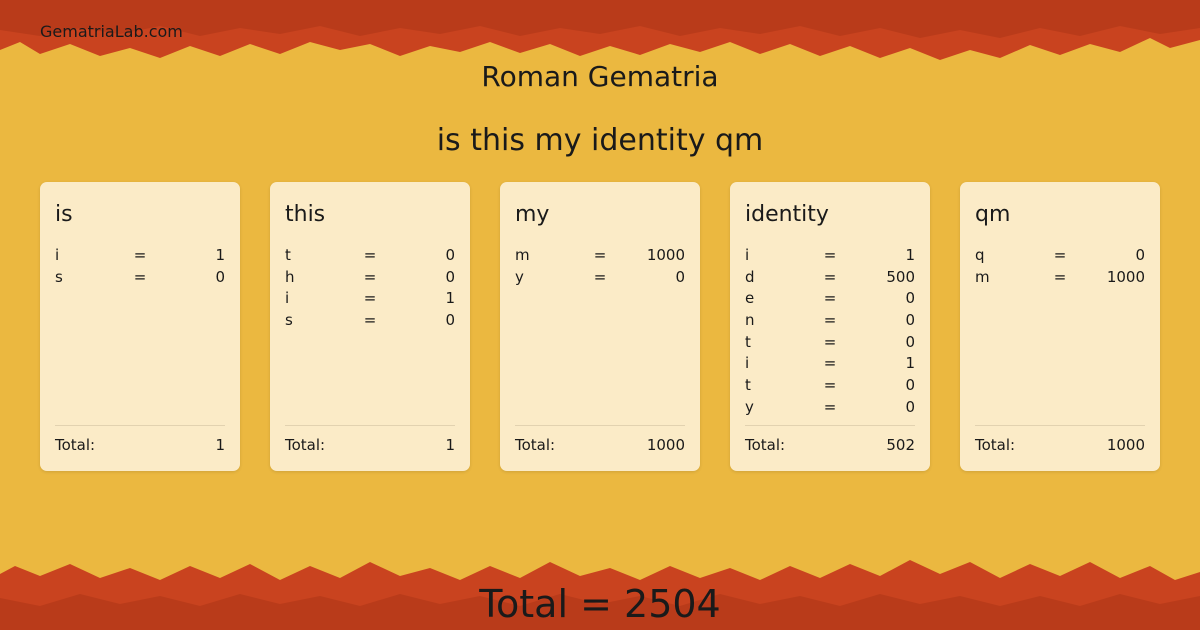 This screenshot has height=630, width=1200. I want to click on word-card: this t = 0 h = 0 i = 1 s = 0 Total: 1, so click(370, 326).